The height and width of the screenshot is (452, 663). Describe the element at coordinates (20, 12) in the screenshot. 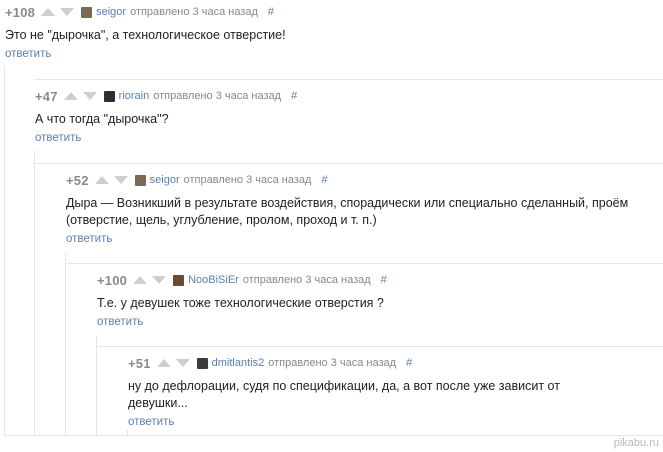

I see `comment-rating: +108` at that location.